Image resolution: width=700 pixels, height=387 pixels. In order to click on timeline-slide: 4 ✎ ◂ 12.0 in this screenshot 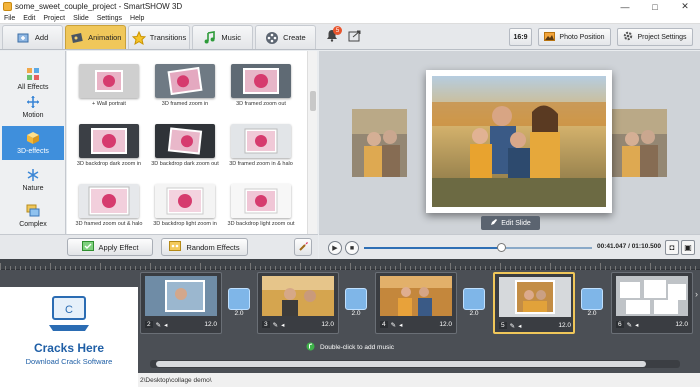, I will do `click(416, 303)`.